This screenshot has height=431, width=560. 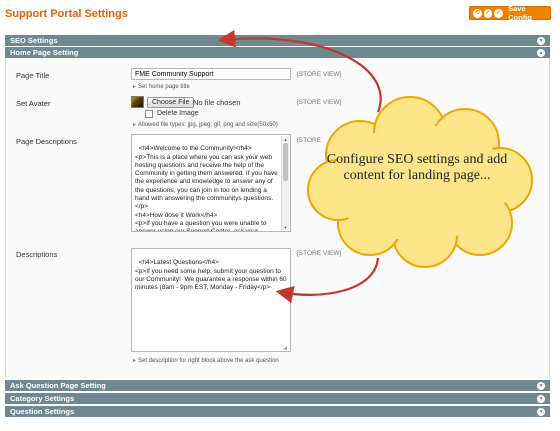 I want to click on check-icon: ✓, so click(x=488, y=13).